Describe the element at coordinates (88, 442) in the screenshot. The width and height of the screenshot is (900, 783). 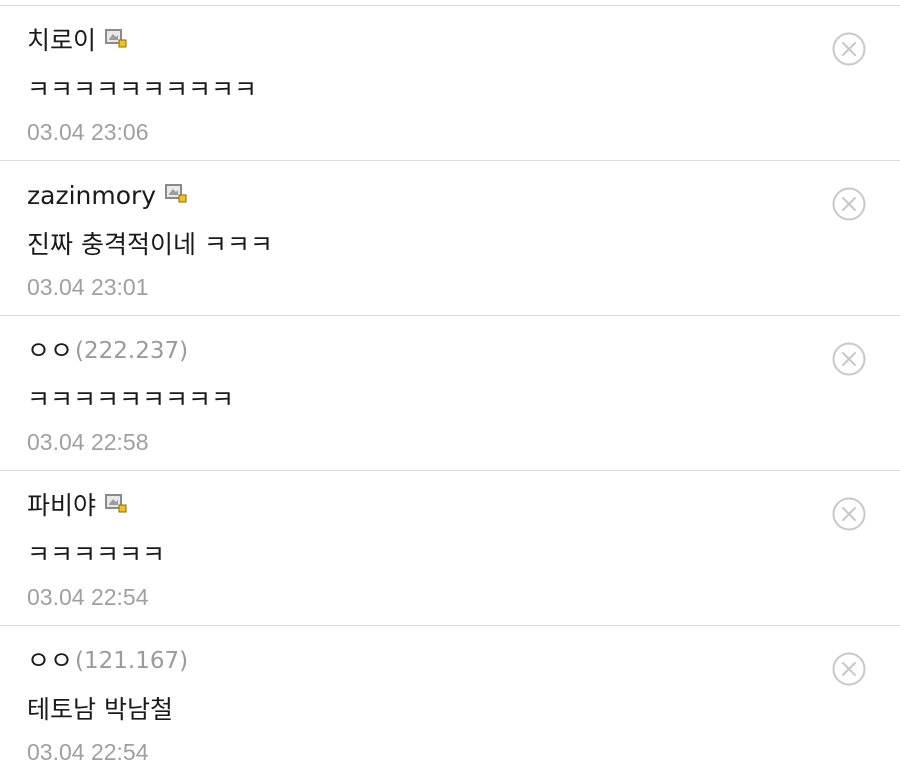
I see `comment-timestamp: 03.04 22:58` at that location.